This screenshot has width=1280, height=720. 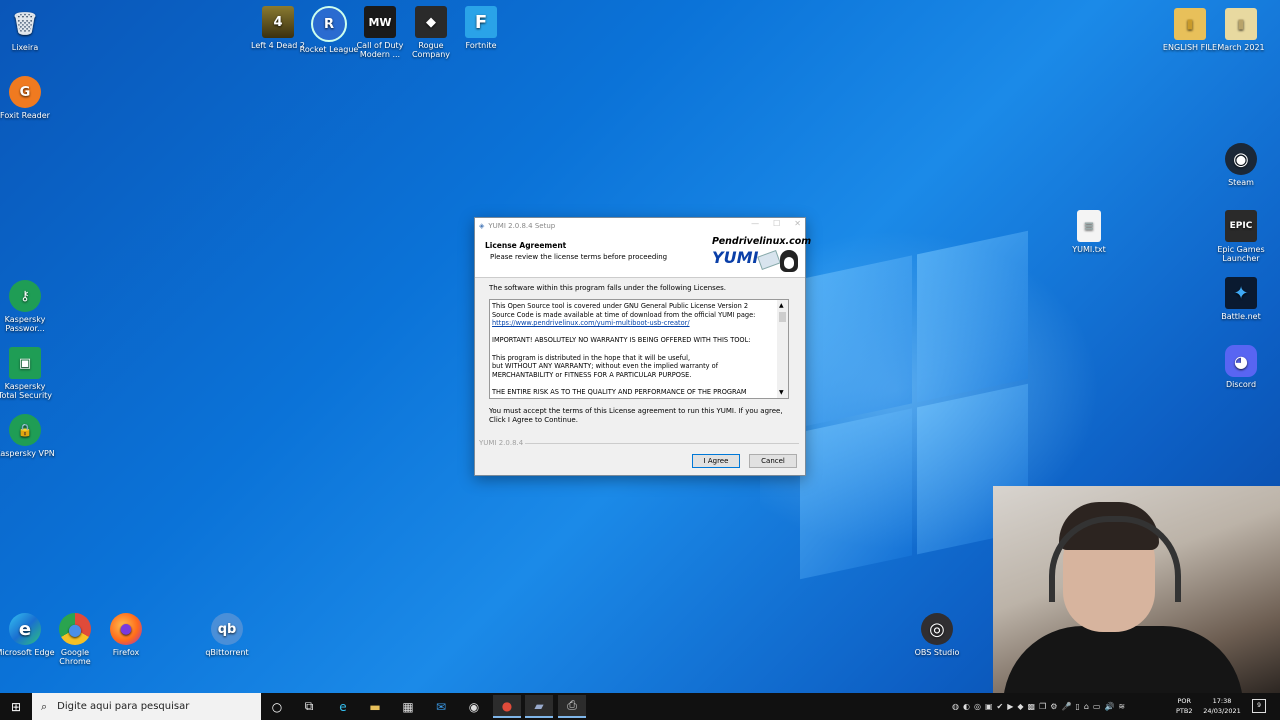 I want to click on taskbar-store: ▦, so click(x=408, y=706).